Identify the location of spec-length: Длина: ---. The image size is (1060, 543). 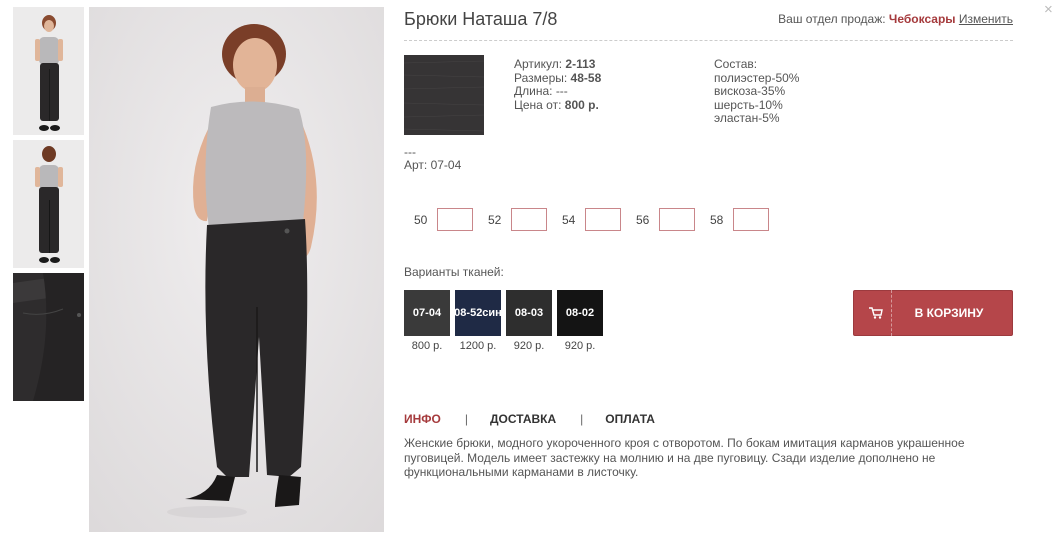
(541, 91).